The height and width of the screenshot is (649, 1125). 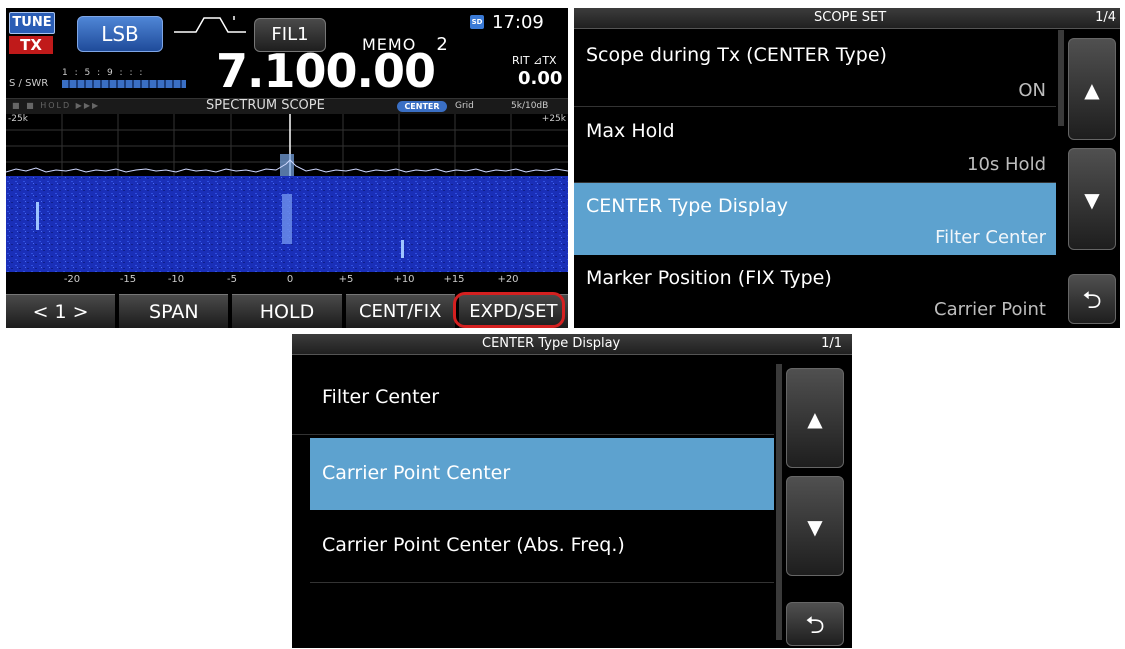 What do you see at coordinates (815, 292) in the screenshot?
I see `menu-item-marker-position: Marker Position (FIX Type) Carrier Point` at bounding box center [815, 292].